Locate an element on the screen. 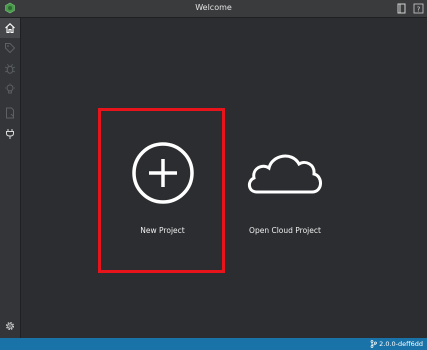  window-title: Welcome is located at coordinates (213, 7).